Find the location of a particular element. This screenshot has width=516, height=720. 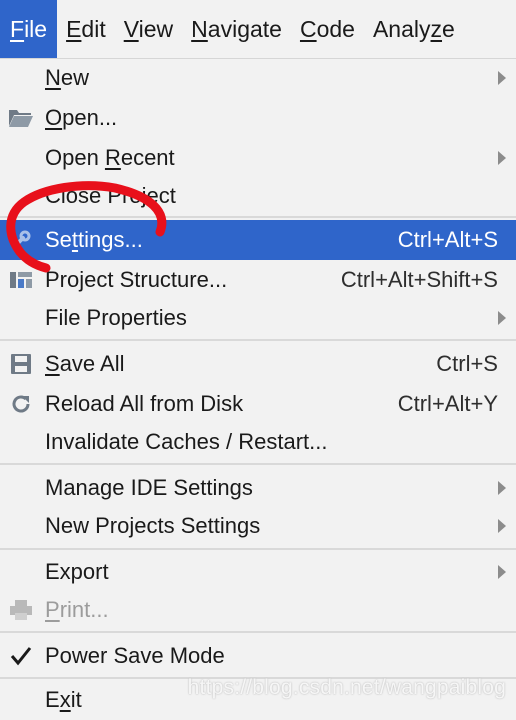

menu-item-label: Open Recent is located at coordinates (110, 157).